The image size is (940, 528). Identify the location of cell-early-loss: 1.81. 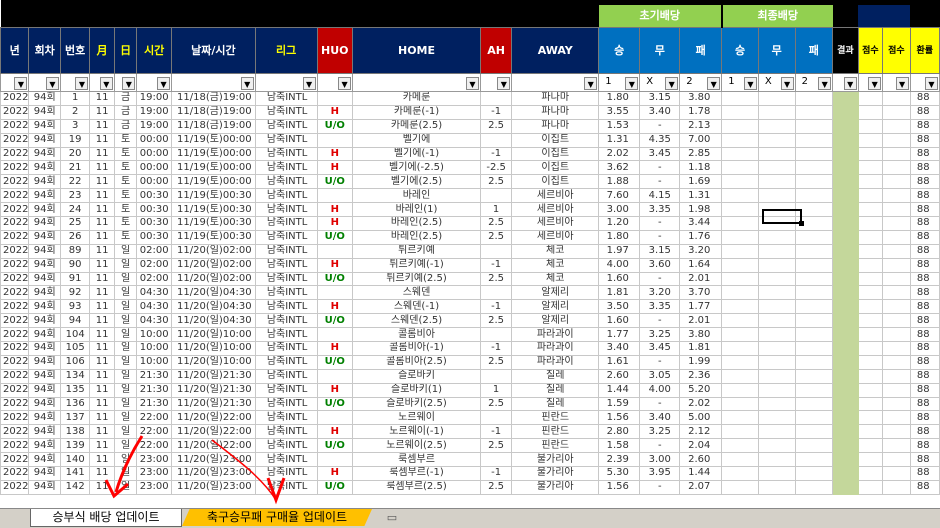
(701, 348).